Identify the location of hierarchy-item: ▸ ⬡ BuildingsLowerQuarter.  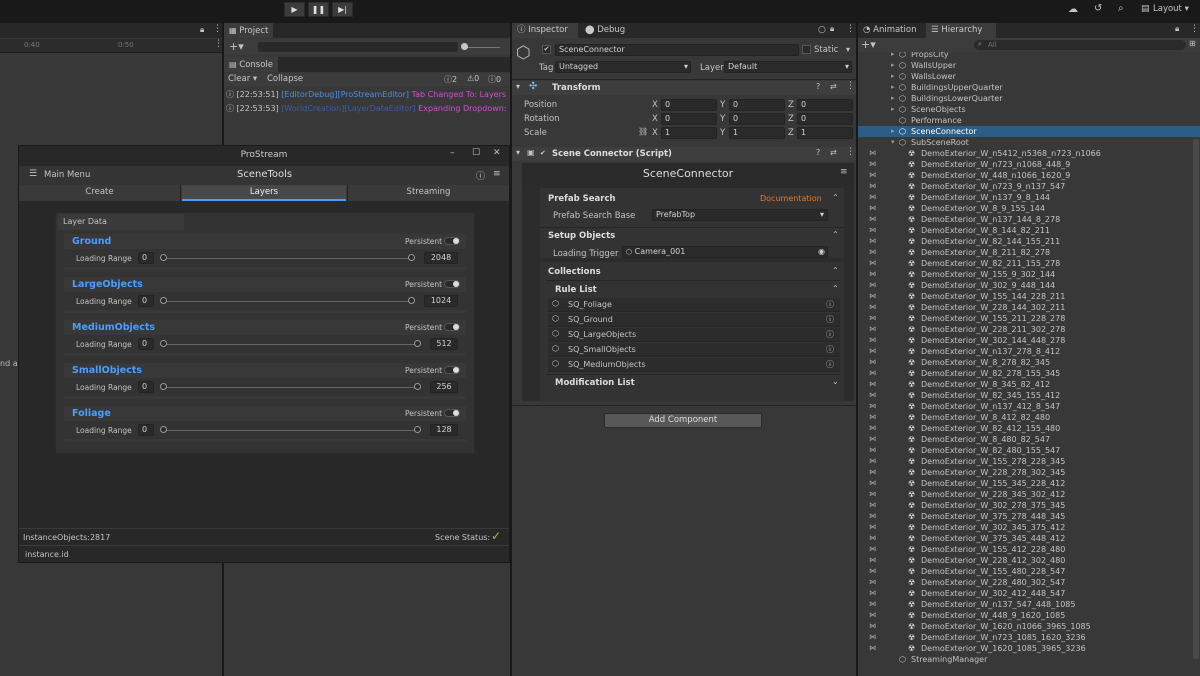
(1029, 98).